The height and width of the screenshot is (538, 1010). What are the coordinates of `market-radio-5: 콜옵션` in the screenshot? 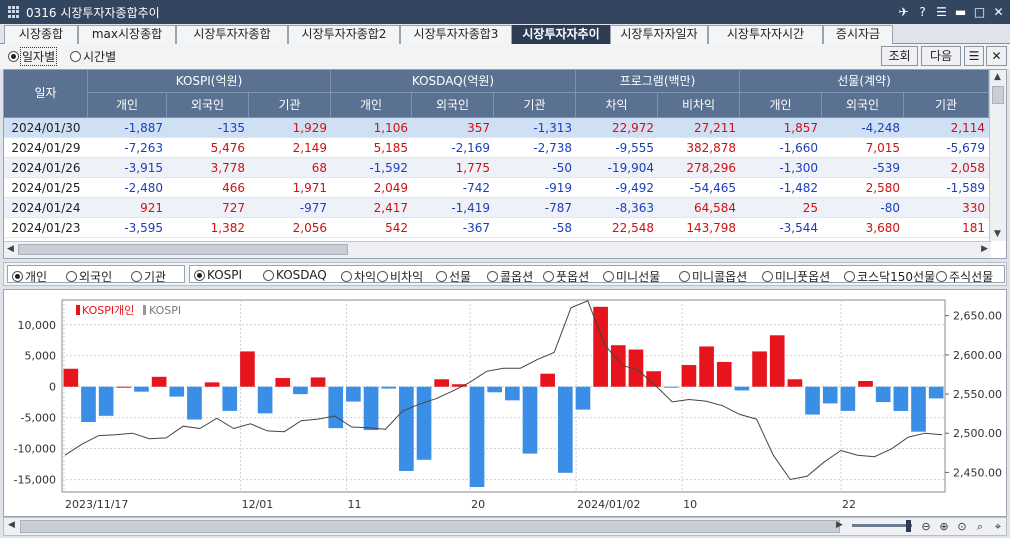 It's located at (510, 276).